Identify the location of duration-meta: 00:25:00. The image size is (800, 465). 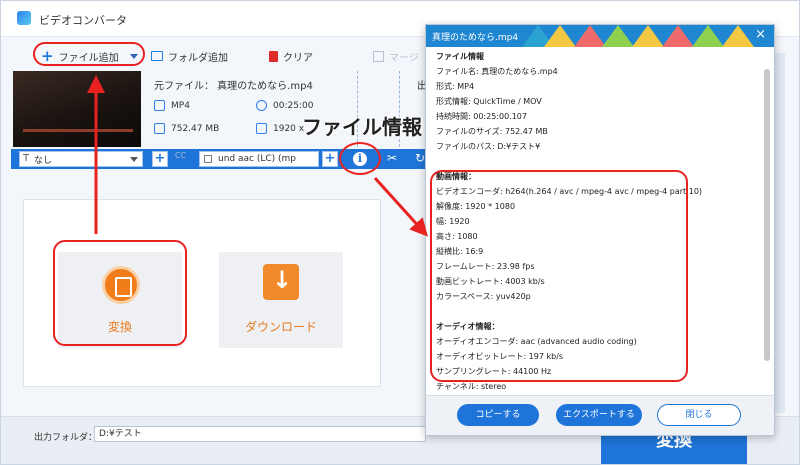
(284, 105).